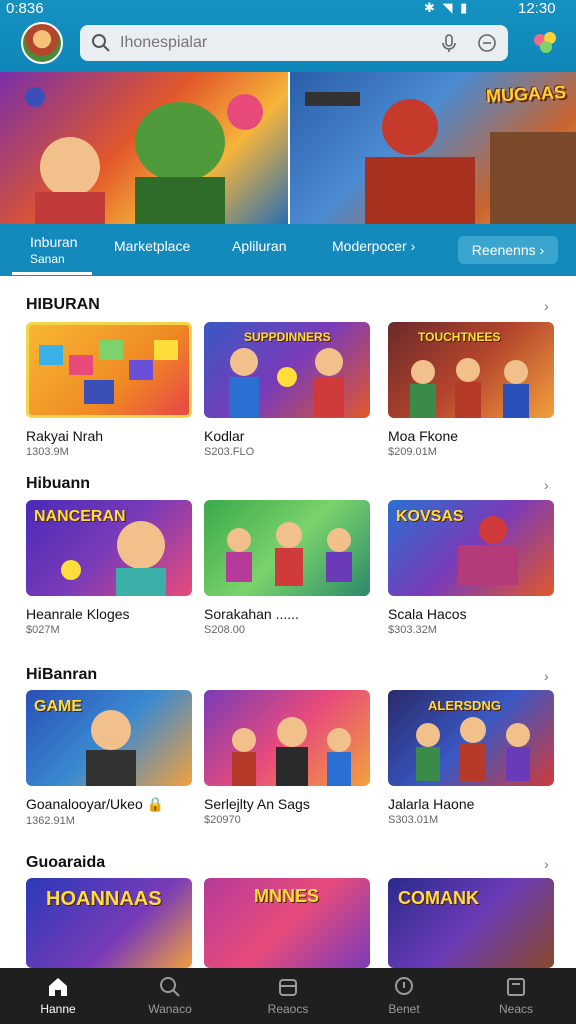  I want to click on game-card: GAME Goanalooyar/Ukeo 🔒 1362.91M, so click(109, 758).